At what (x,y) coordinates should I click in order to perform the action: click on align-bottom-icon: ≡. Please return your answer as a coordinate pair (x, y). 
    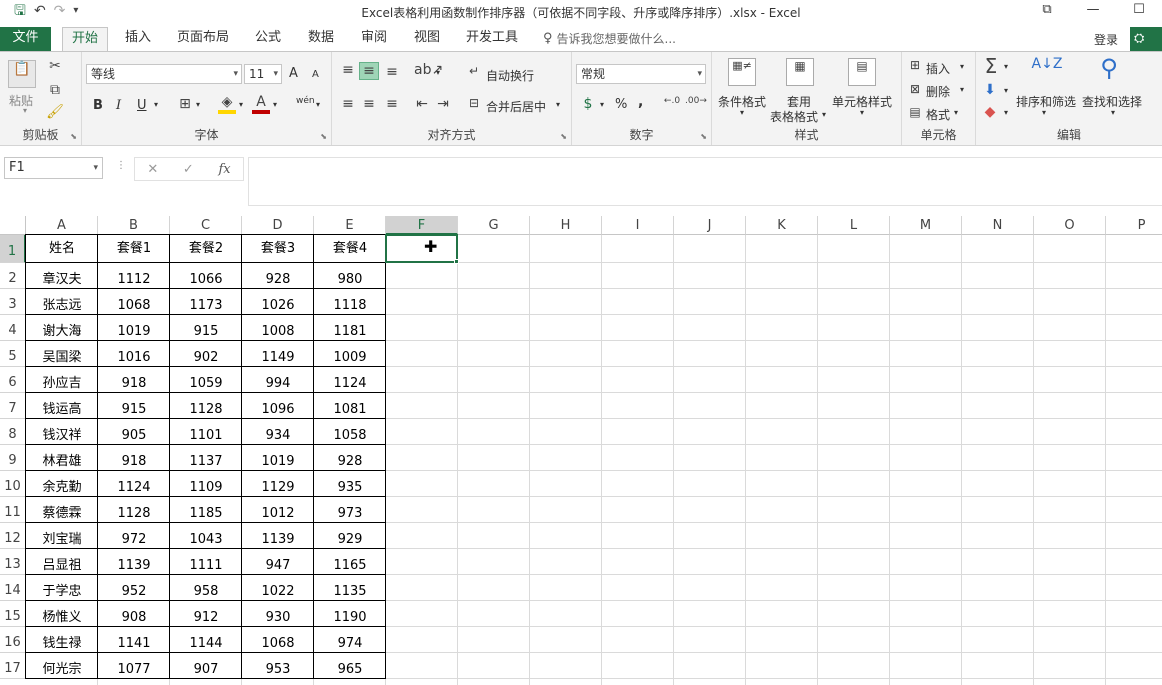
    Looking at the image, I should click on (392, 72).